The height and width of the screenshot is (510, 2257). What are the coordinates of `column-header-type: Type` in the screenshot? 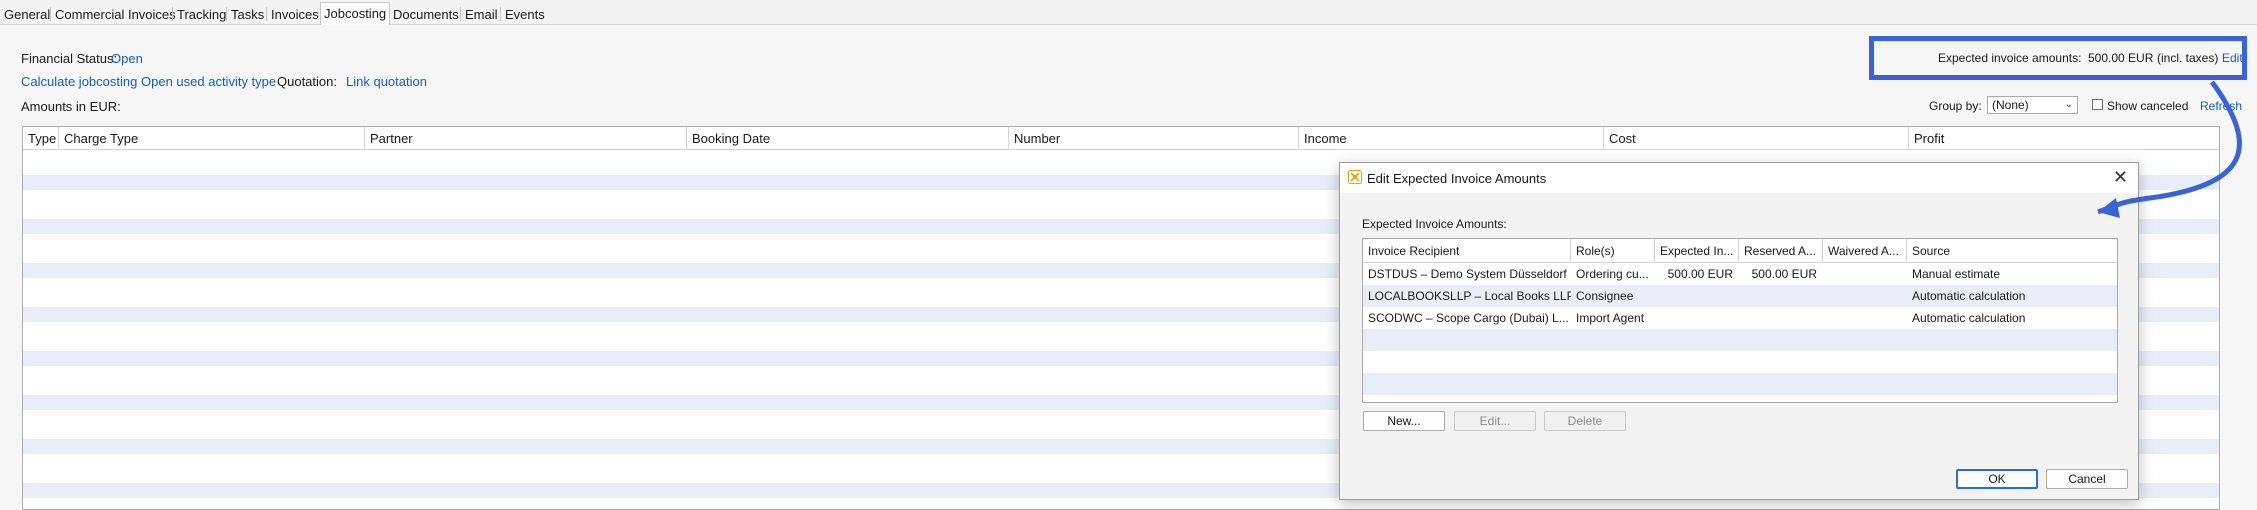 It's located at (41, 138).